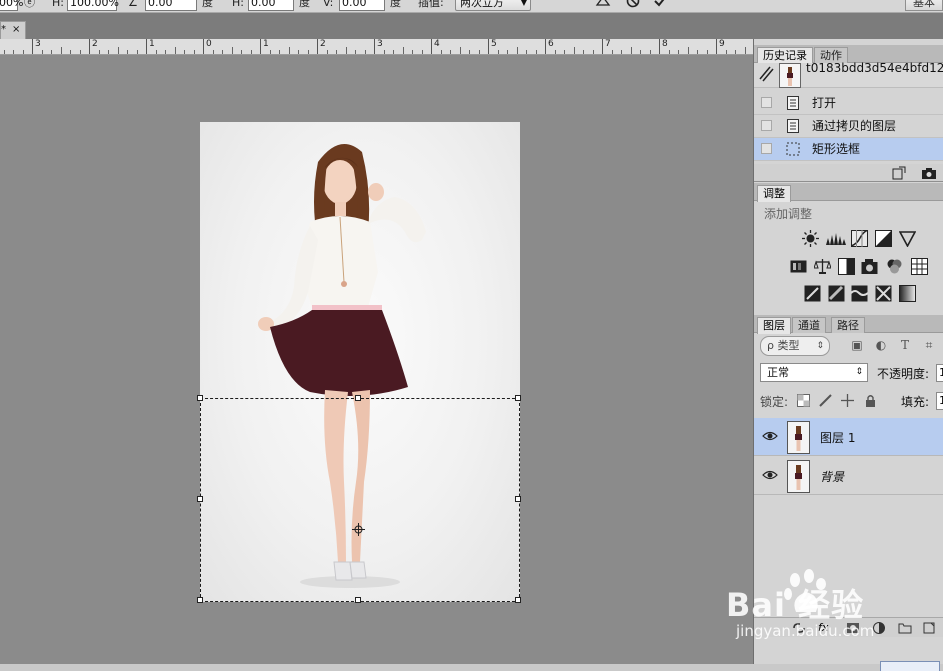 This screenshot has height=671, width=943. What do you see at coordinates (812, 293) in the screenshot?
I see `invert-icon` at bounding box center [812, 293].